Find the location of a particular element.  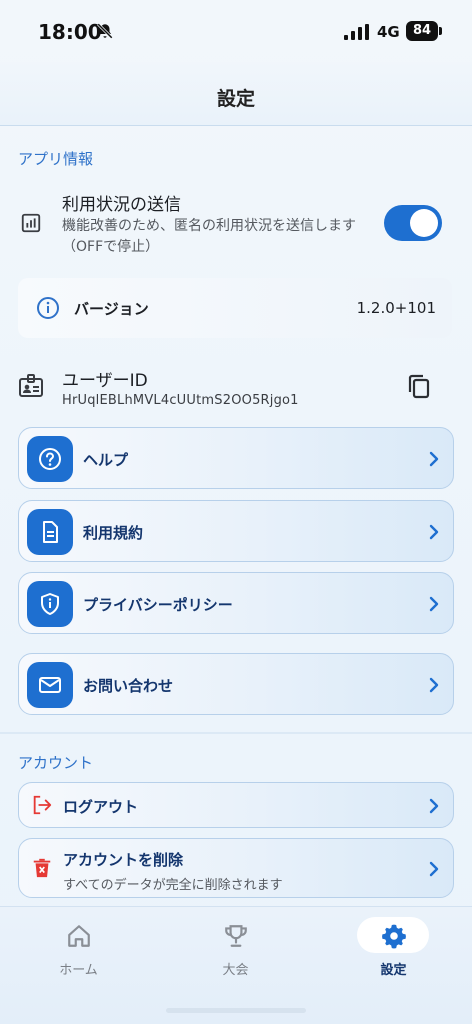

section-divider is located at coordinates (236, 733).